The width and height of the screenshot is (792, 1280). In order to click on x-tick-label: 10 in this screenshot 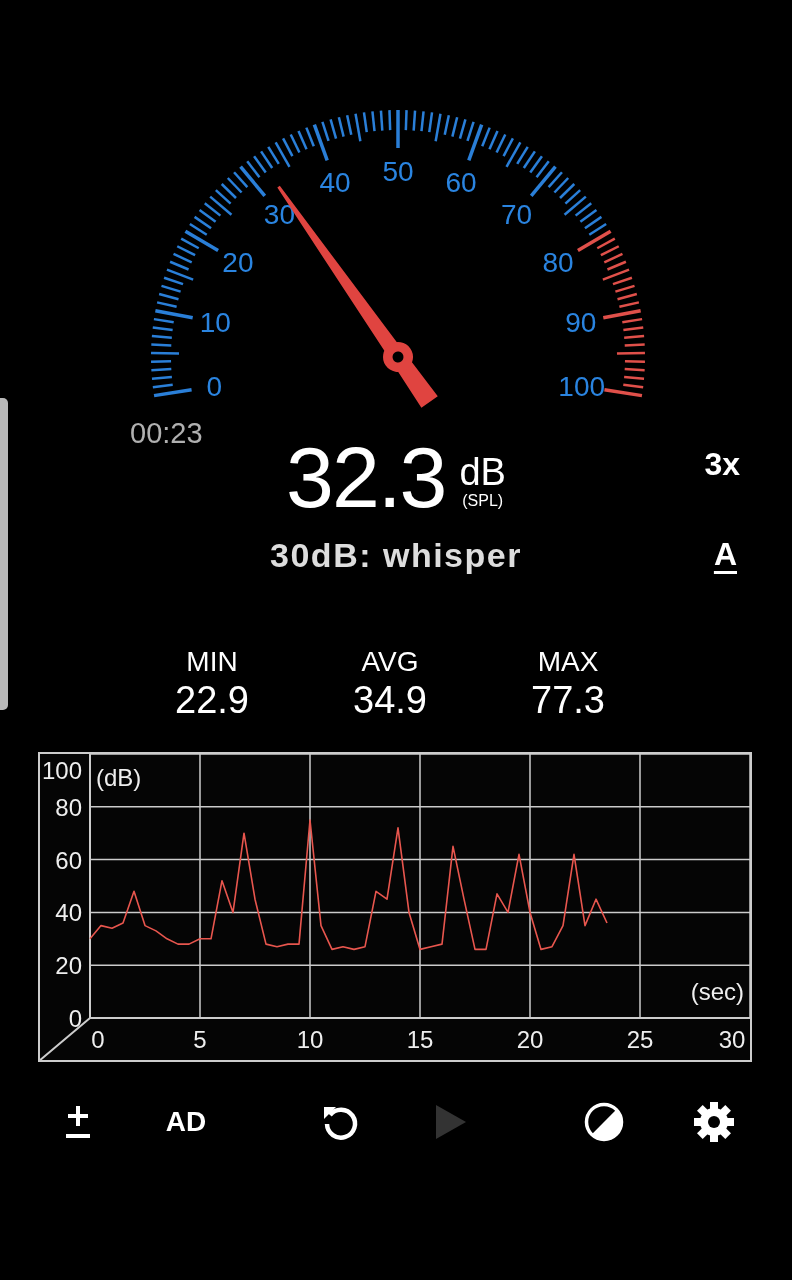, I will do `click(310, 1039)`.